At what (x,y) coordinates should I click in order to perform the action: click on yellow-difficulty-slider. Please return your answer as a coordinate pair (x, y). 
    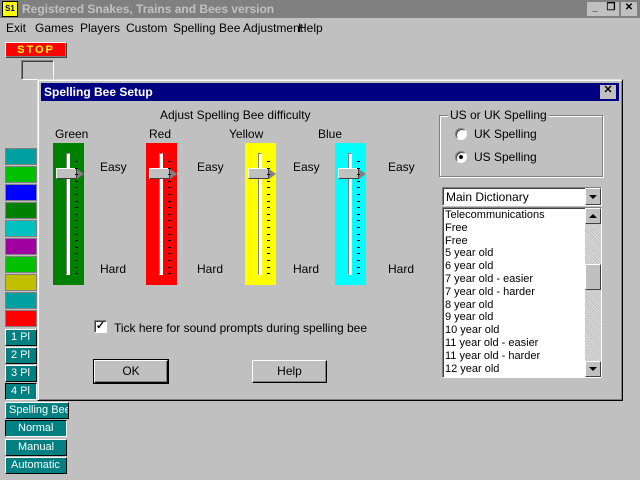
    Looking at the image, I should click on (260, 214).